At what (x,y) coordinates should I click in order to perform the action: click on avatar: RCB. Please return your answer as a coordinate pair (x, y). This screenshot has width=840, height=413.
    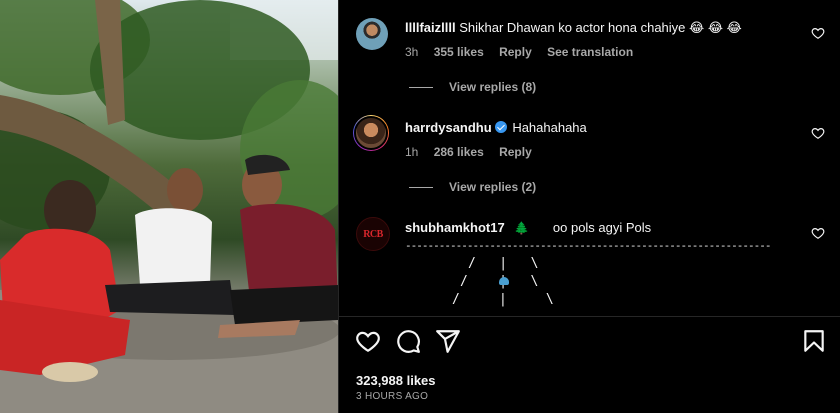
    Looking at the image, I should click on (373, 234).